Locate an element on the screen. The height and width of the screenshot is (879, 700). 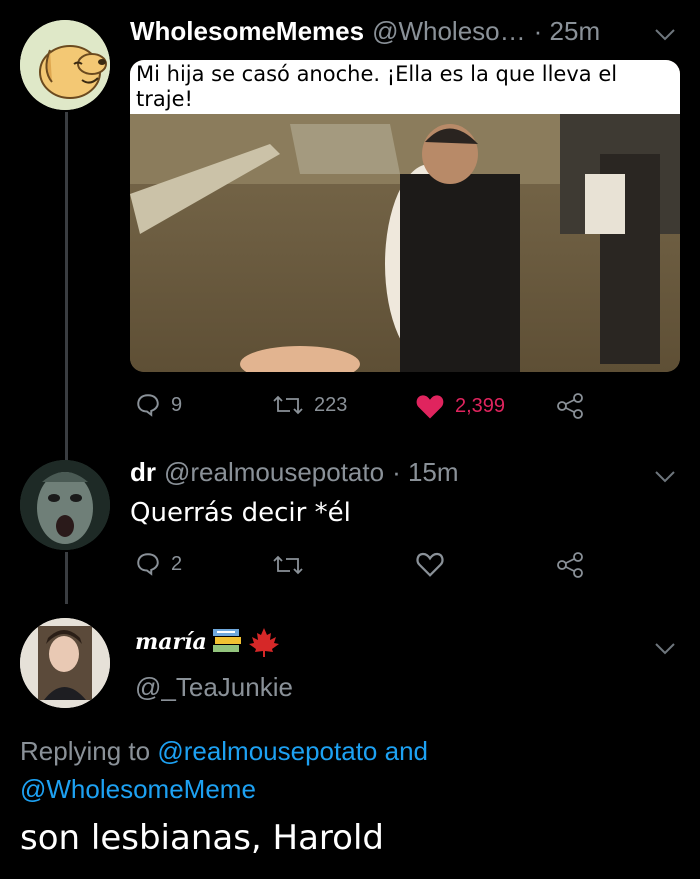
reply-count: 9 is located at coordinates (177, 404).